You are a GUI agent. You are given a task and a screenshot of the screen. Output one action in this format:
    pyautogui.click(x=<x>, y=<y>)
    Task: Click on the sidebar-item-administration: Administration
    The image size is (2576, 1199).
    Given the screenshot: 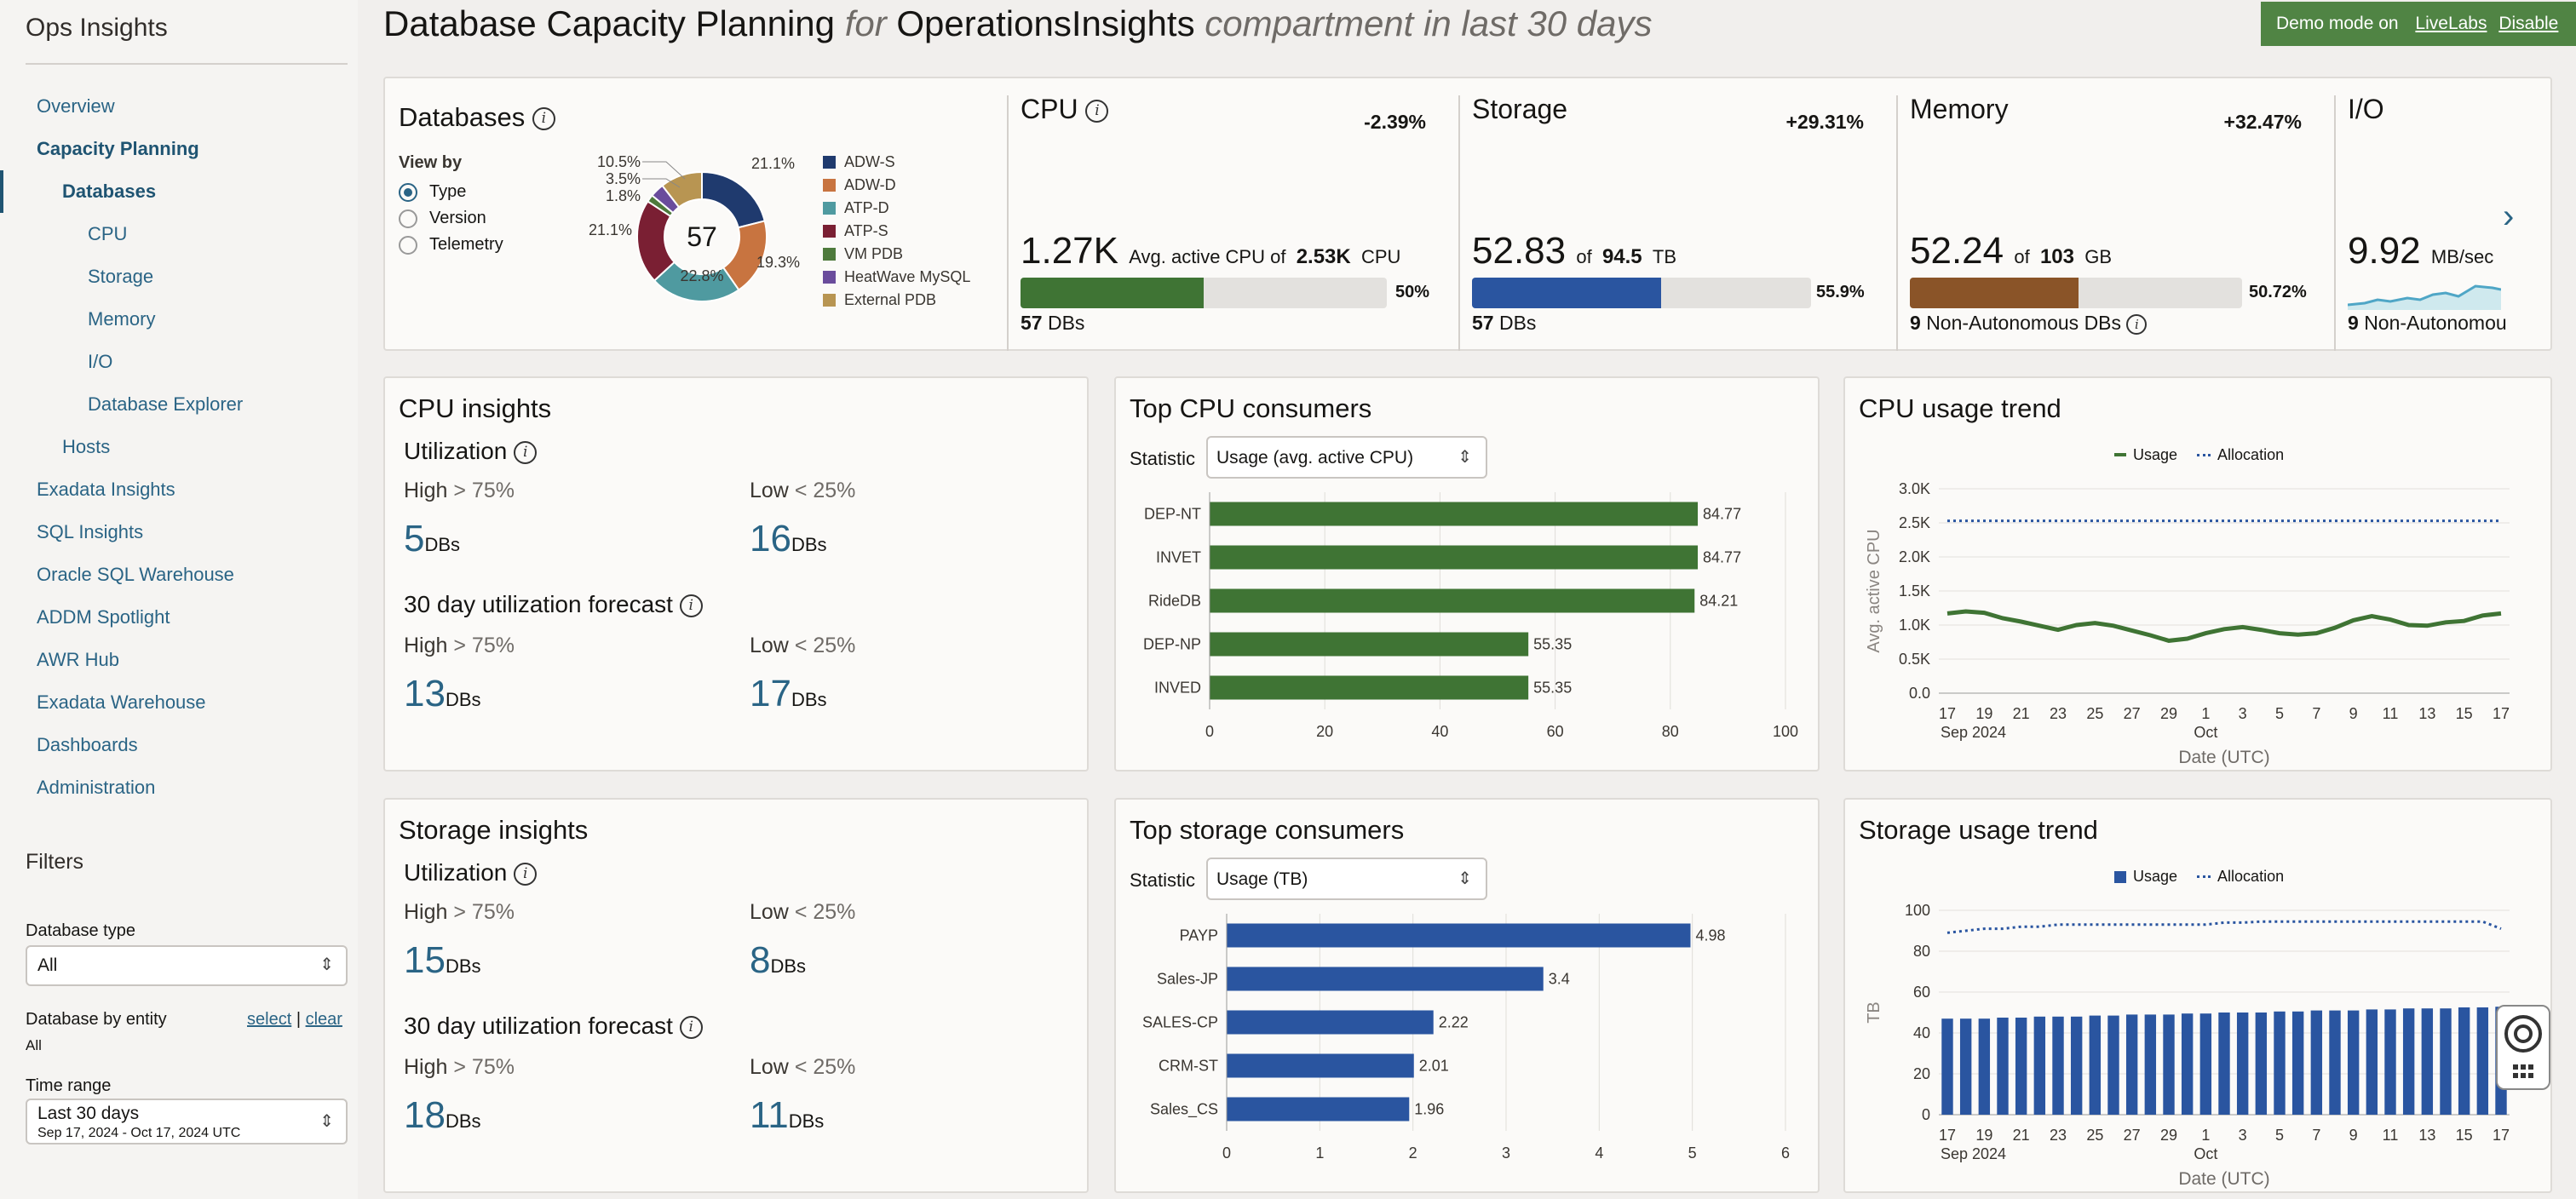 What is the action you would take?
    pyautogui.click(x=179, y=787)
    